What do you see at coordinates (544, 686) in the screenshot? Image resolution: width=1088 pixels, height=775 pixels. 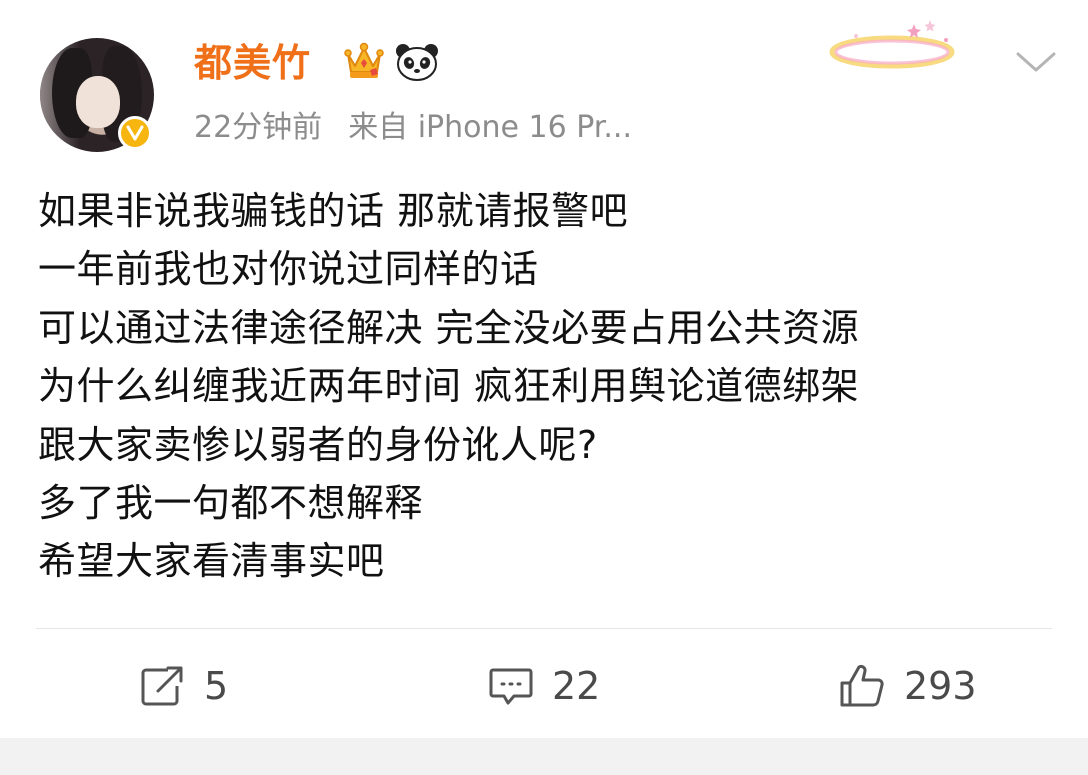 I see `comment-button: 22` at bounding box center [544, 686].